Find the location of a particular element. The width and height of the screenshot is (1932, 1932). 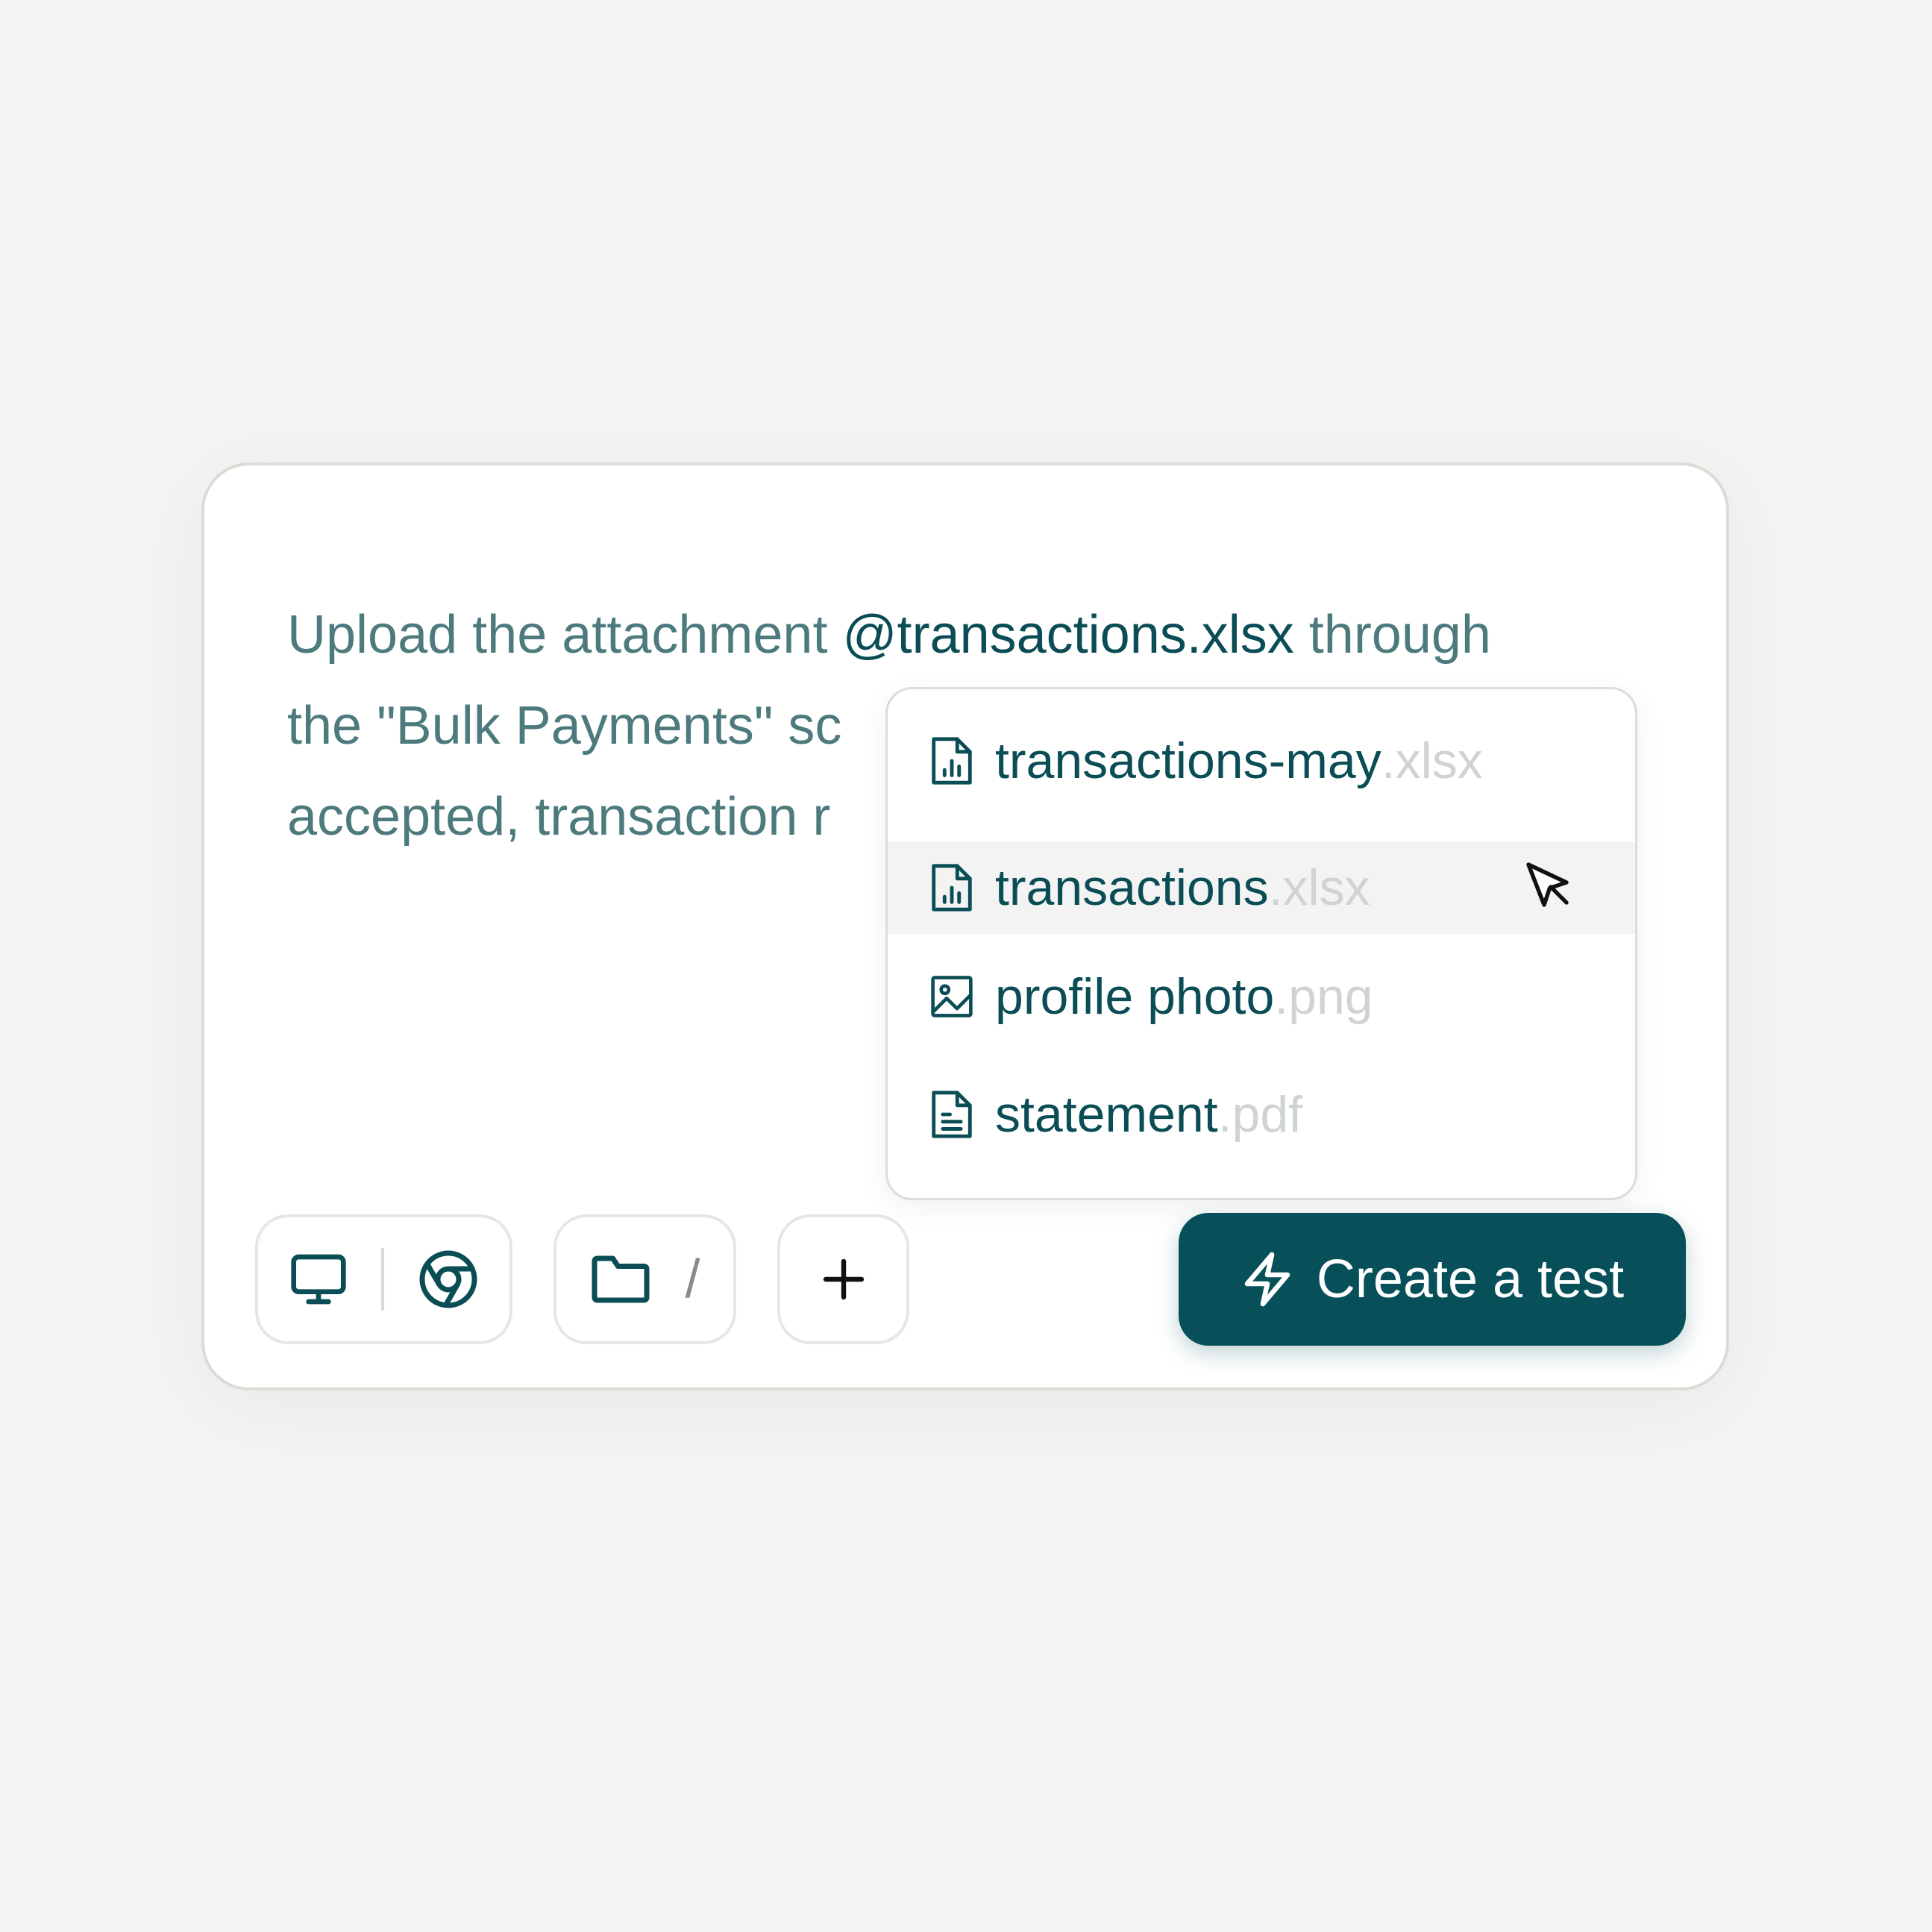

create-test-label: Create a test is located at coordinates (1470, 1279).